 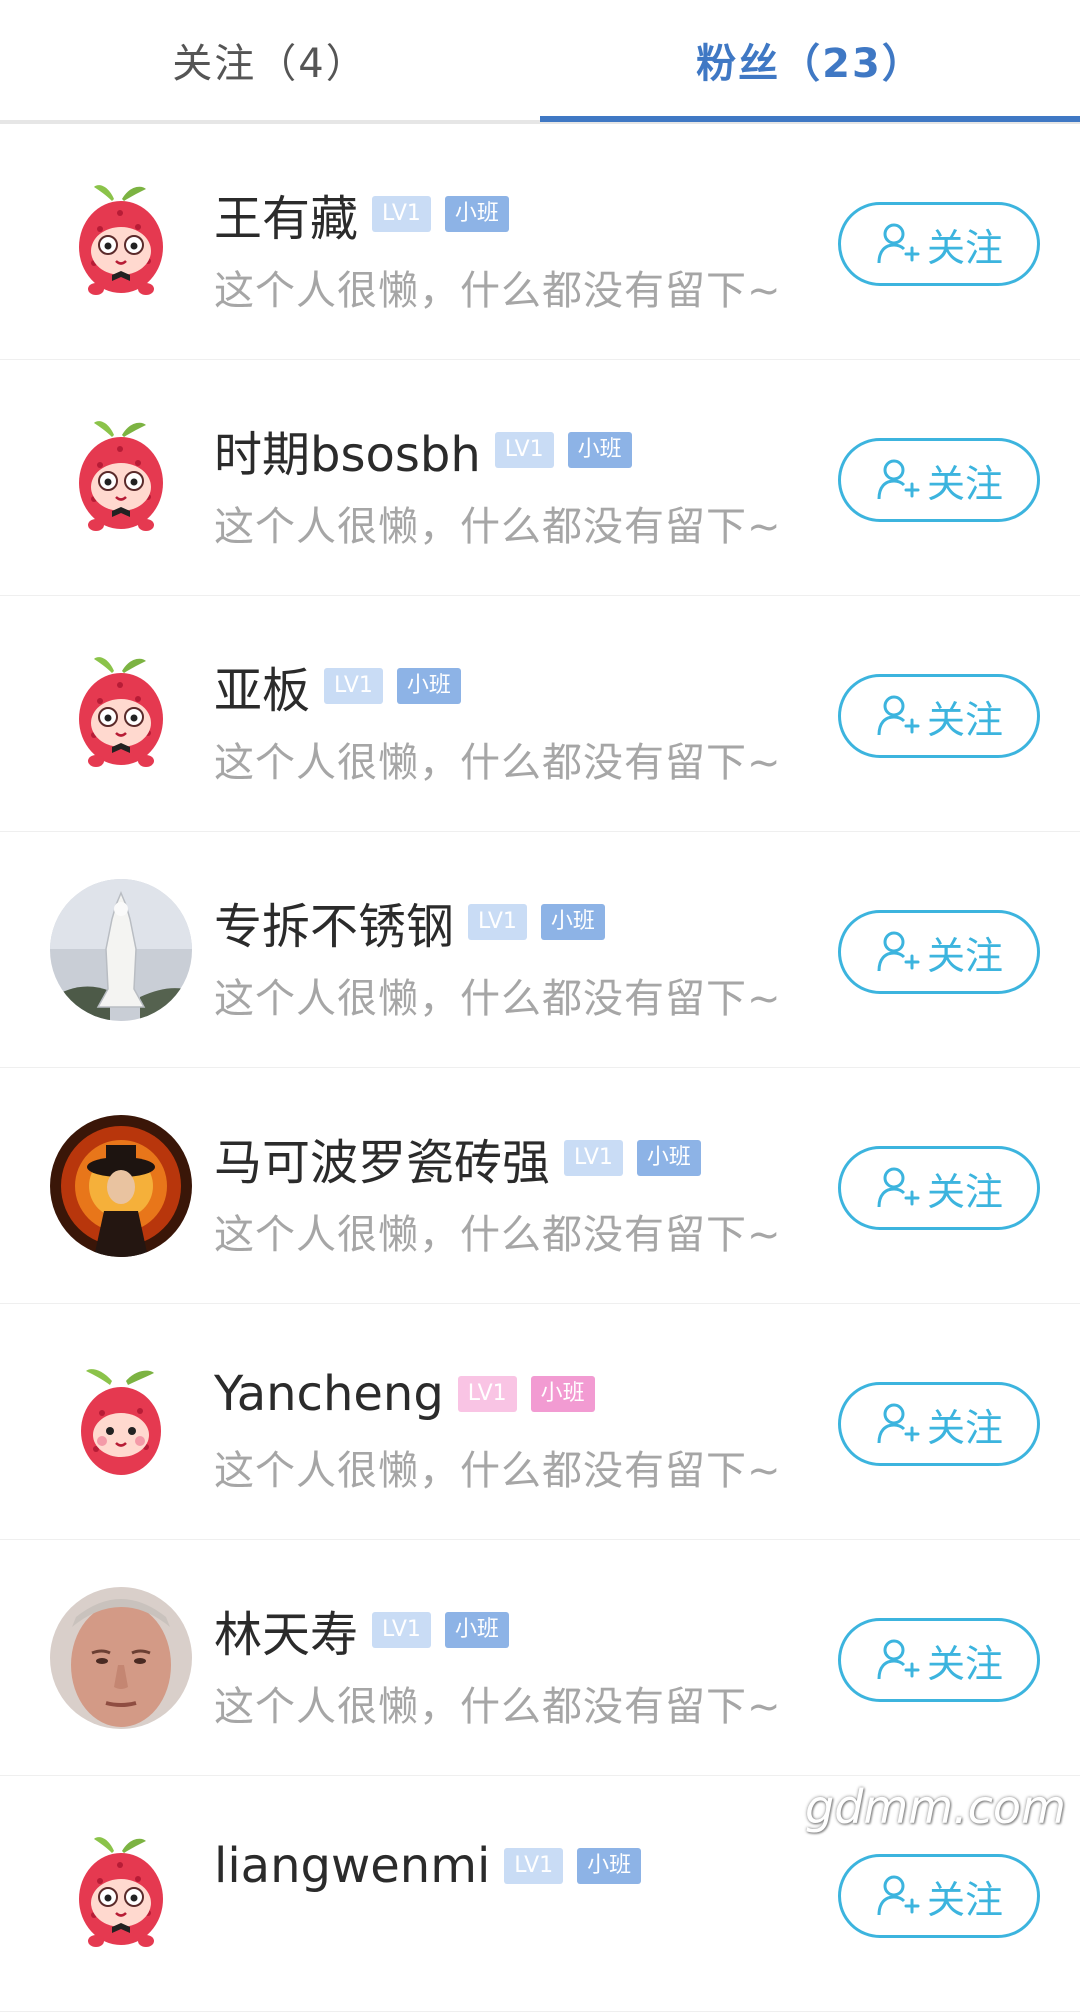 I want to click on tab-fans: 粉丝（23）, so click(x=810, y=60).